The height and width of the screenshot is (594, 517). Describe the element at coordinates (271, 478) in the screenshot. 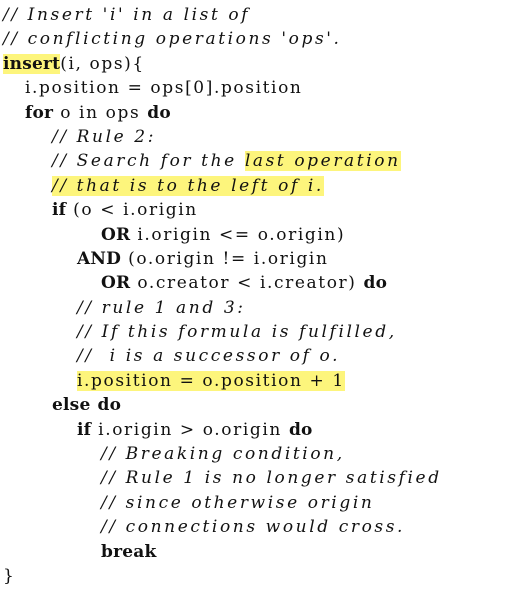

I see `comment: // Rule 1 is no longer satisfied` at that location.